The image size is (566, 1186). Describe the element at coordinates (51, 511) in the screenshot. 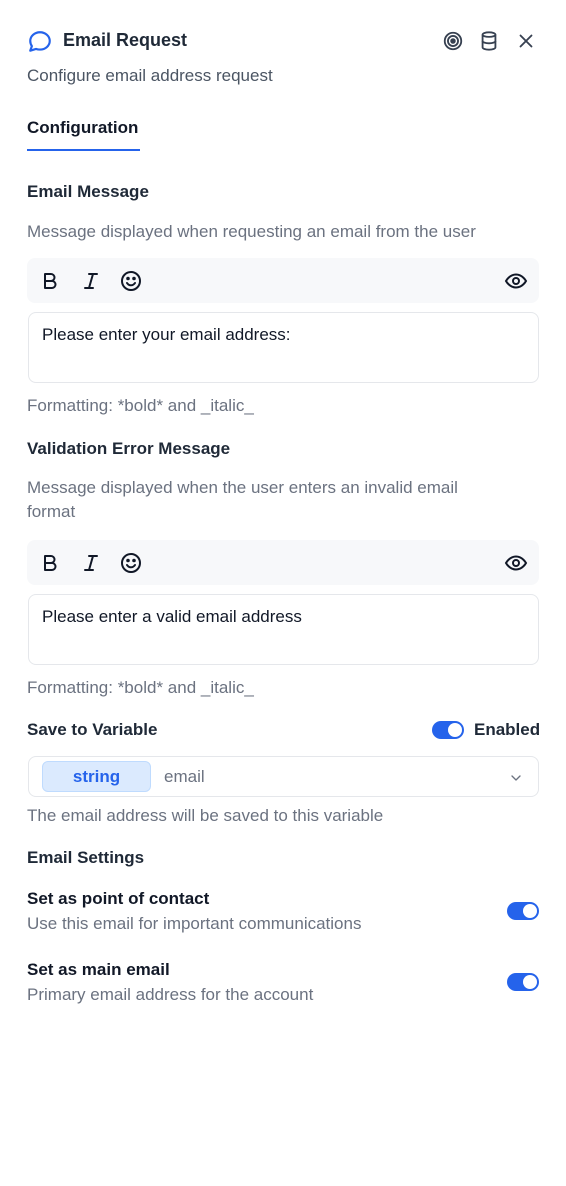

I see `validation-message-description-line2: format` at that location.